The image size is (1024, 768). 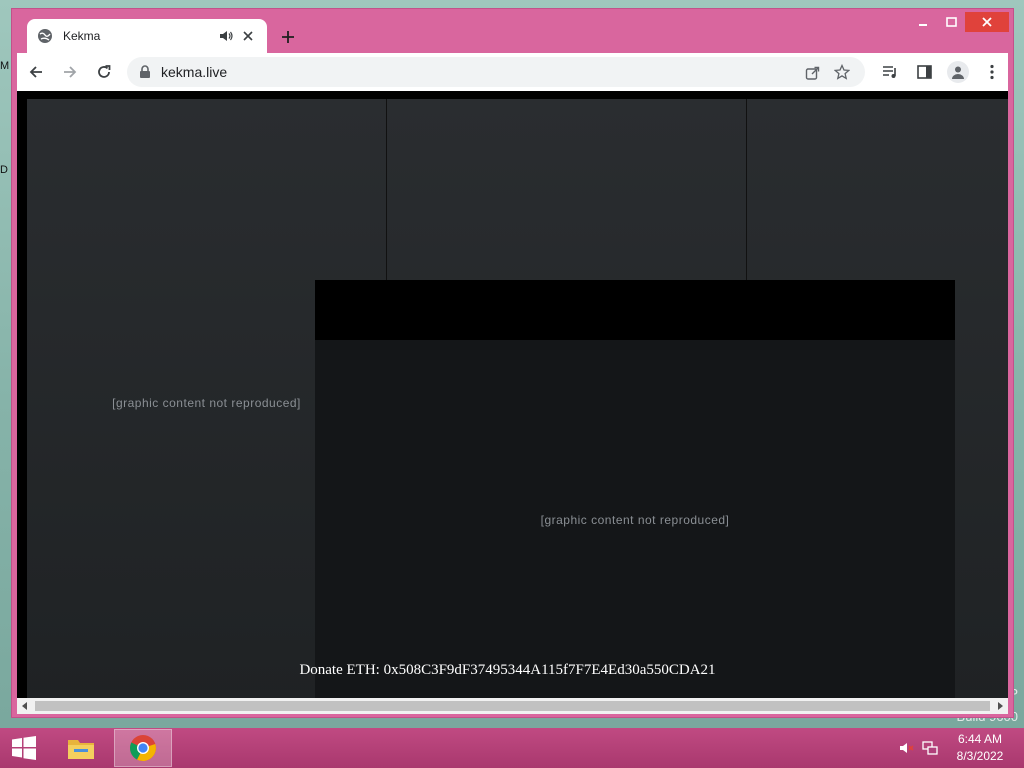 I want to click on volume-muted-icon, so click(x=907, y=748).